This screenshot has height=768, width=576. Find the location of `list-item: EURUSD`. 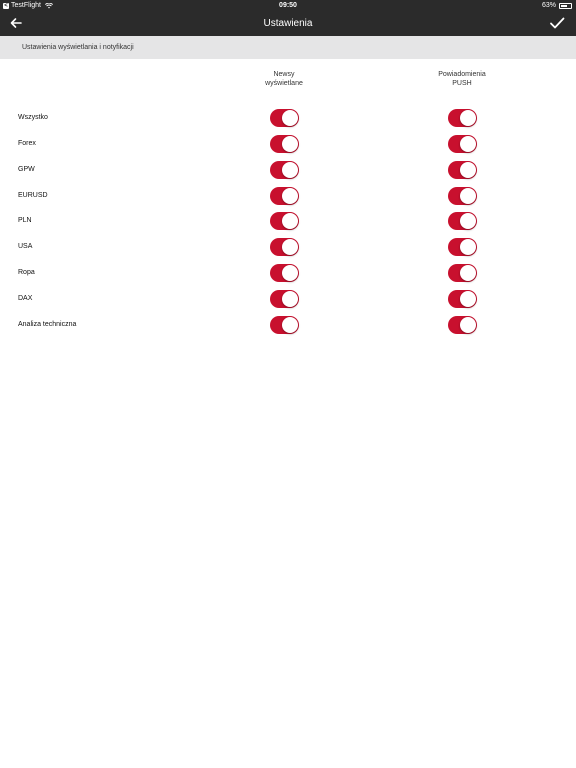

list-item: EURUSD is located at coordinates (288, 196).